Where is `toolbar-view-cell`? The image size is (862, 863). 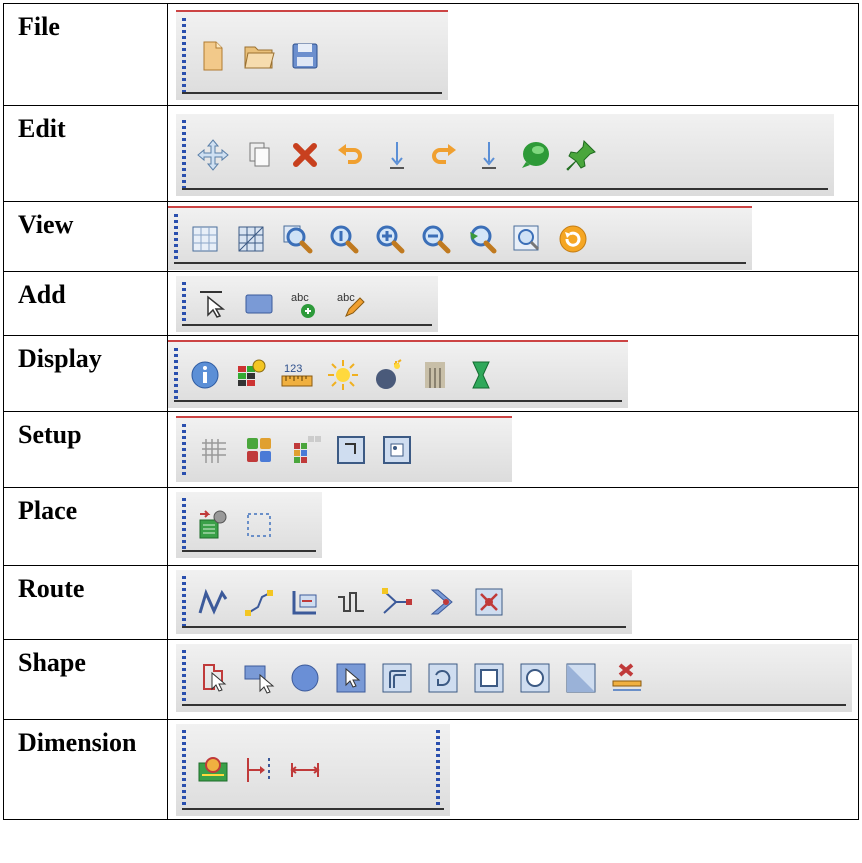
toolbar-view-cell is located at coordinates (513, 236).